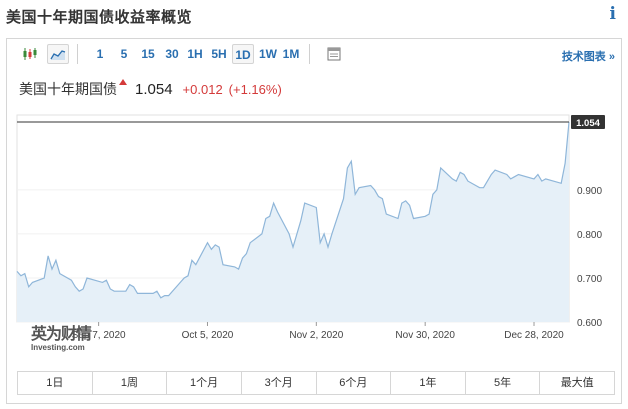 Image resolution: width=628 pixels, height=409 pixels. I want to click on watermark-en: Investing.com, so click(58, 347).